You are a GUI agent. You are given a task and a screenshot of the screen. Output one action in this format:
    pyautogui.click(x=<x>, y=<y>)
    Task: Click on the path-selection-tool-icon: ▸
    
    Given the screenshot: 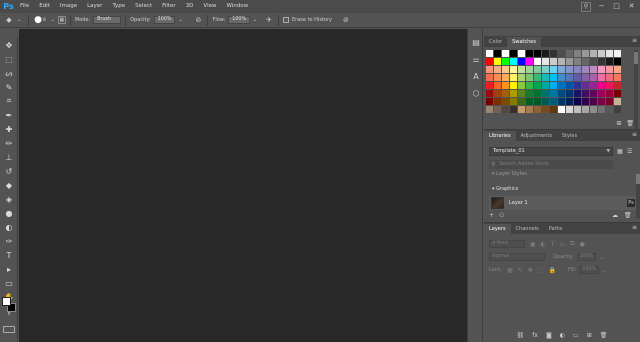 What is the action you would take?
    pyautogui.click(x=9, y=269)
    